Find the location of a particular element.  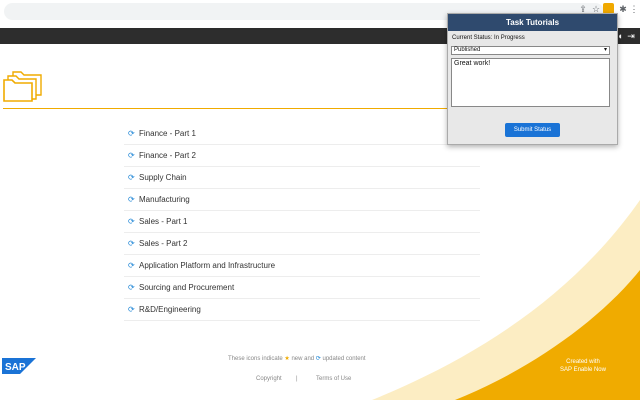

status-value: In Progress is located at coordinates (509, 38).